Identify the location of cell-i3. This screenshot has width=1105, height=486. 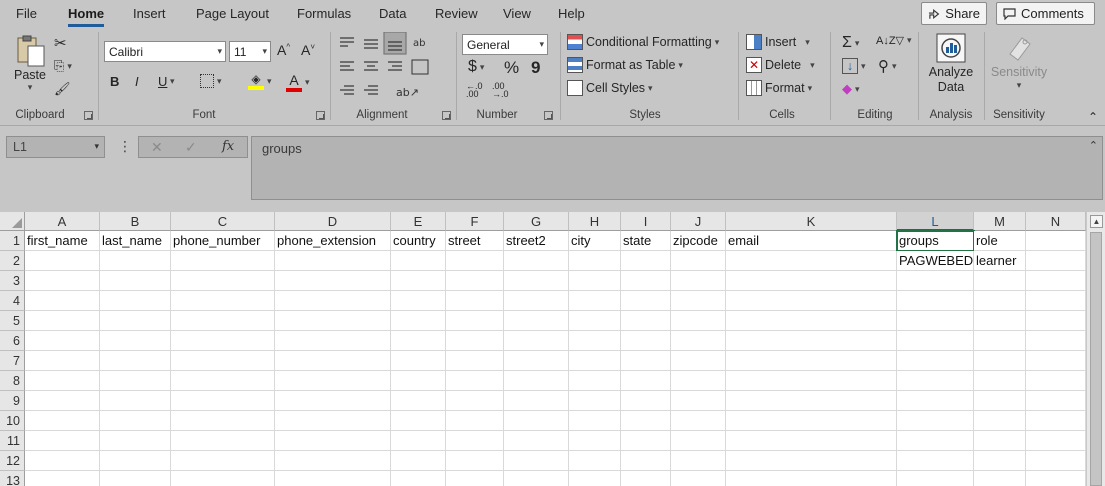
(646, 281).